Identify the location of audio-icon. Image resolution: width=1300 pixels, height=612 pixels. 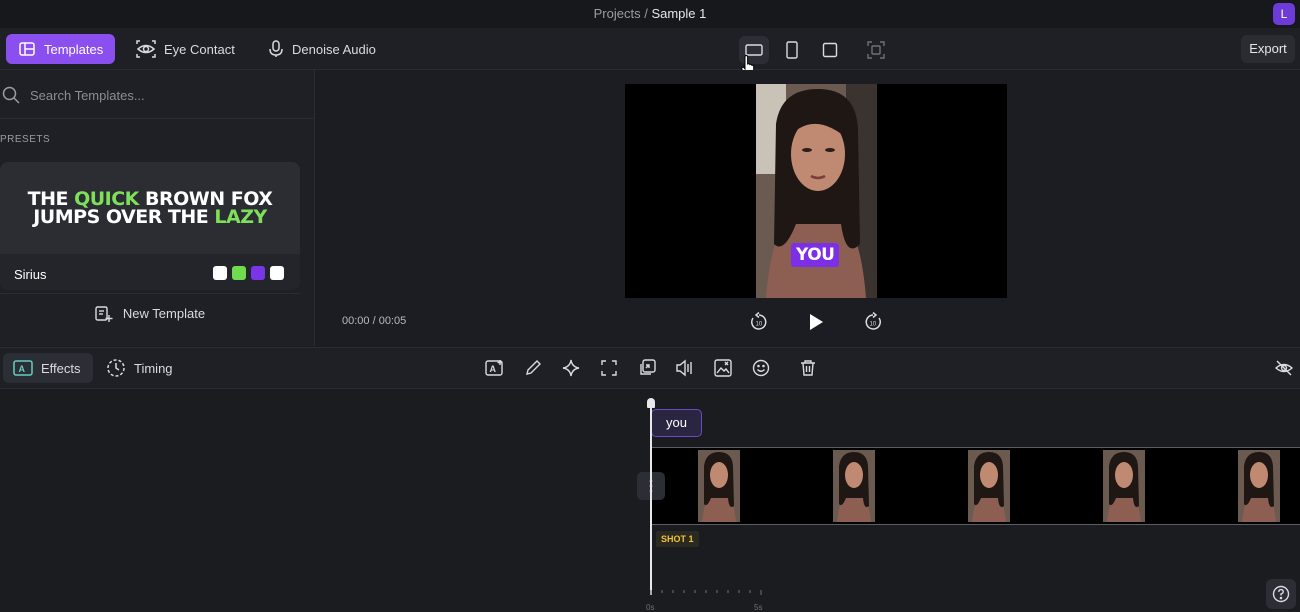
(685, 368).